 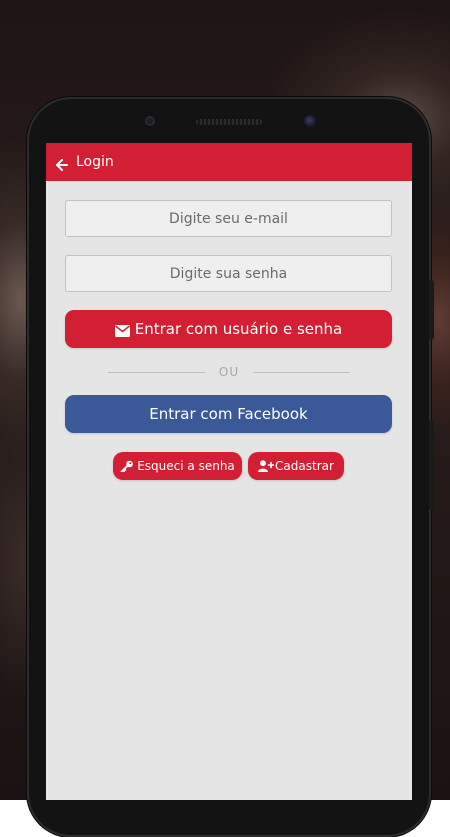 I want to click on page-title: Login, so click(x=95, y=162).